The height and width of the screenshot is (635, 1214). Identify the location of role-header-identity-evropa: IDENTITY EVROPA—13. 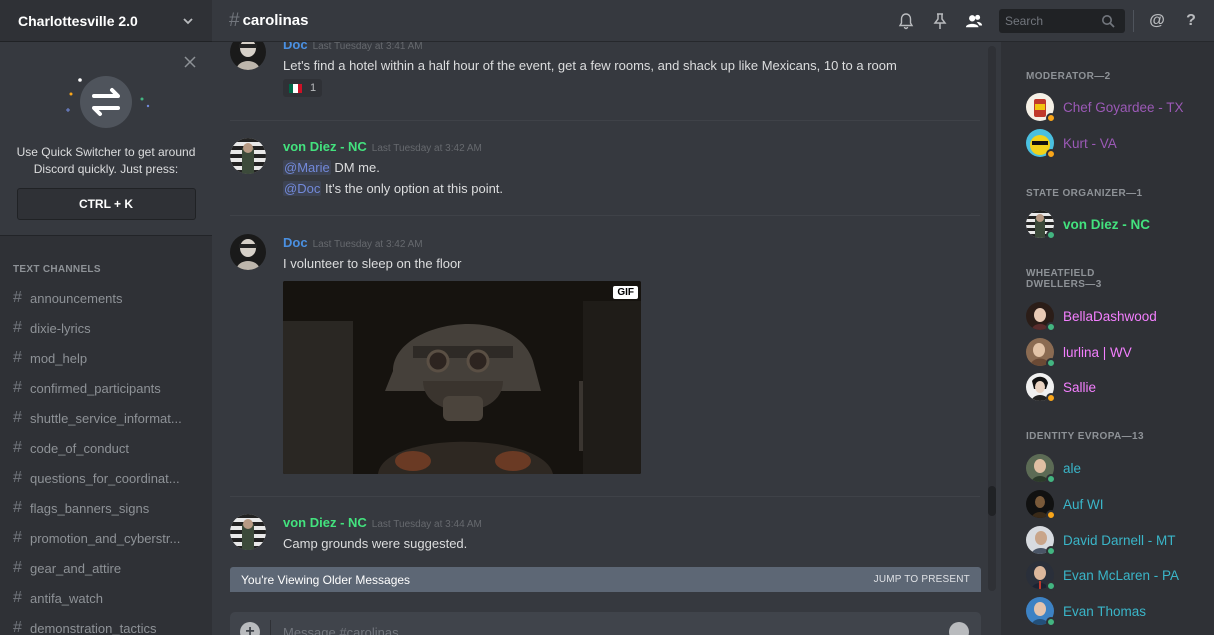
(1085, 436).